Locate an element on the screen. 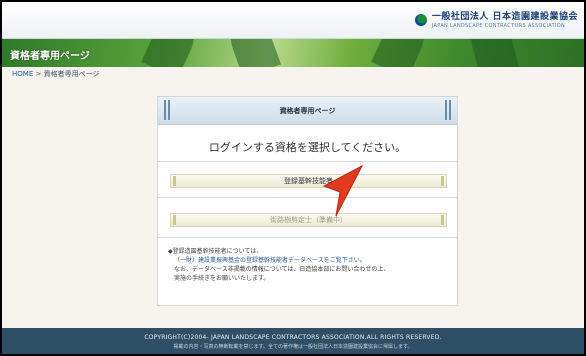  org-name-ja: 一般社団法人 日本造園建設業協会 is located at coordinates (504, 17).